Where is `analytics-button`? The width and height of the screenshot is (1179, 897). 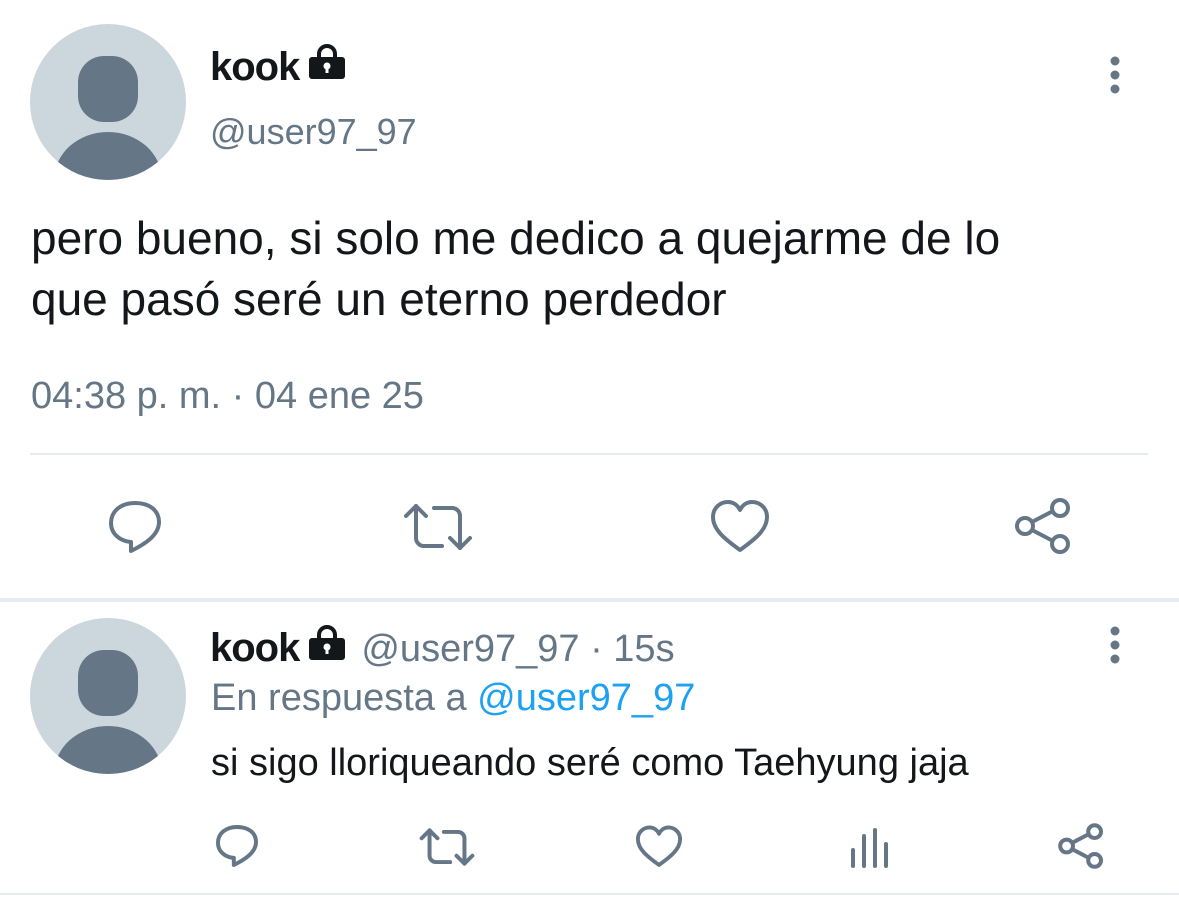
analytics-button is located at coordinates (869, 848).